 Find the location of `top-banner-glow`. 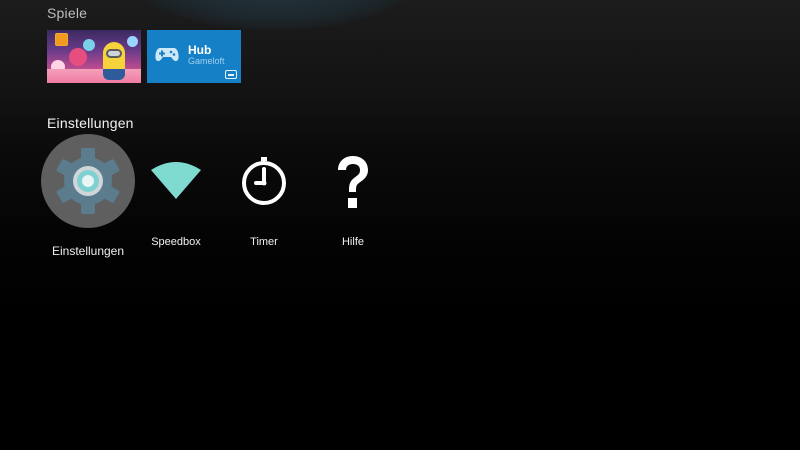

top-banner-glow is located at coordinates (275, 15).